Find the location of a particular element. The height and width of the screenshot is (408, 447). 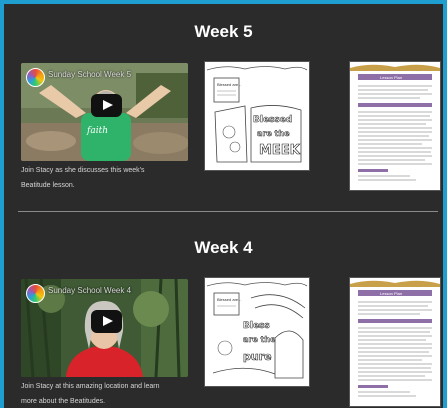

caption-line: Join Stacy as she discusses this week's is located at coordinates (83, 170).